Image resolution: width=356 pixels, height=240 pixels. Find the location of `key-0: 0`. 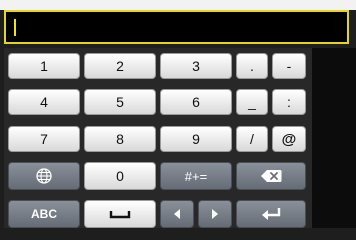

key-0: 0 is located at coordinates (120, 176).